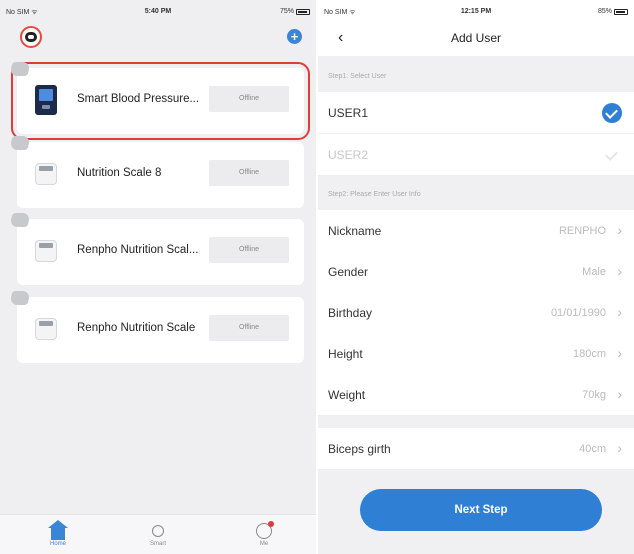 The image size is (634, 554). Describe the element at coordinates (264, 544) in the screenshot. I see `tab-label: Me` at that location.